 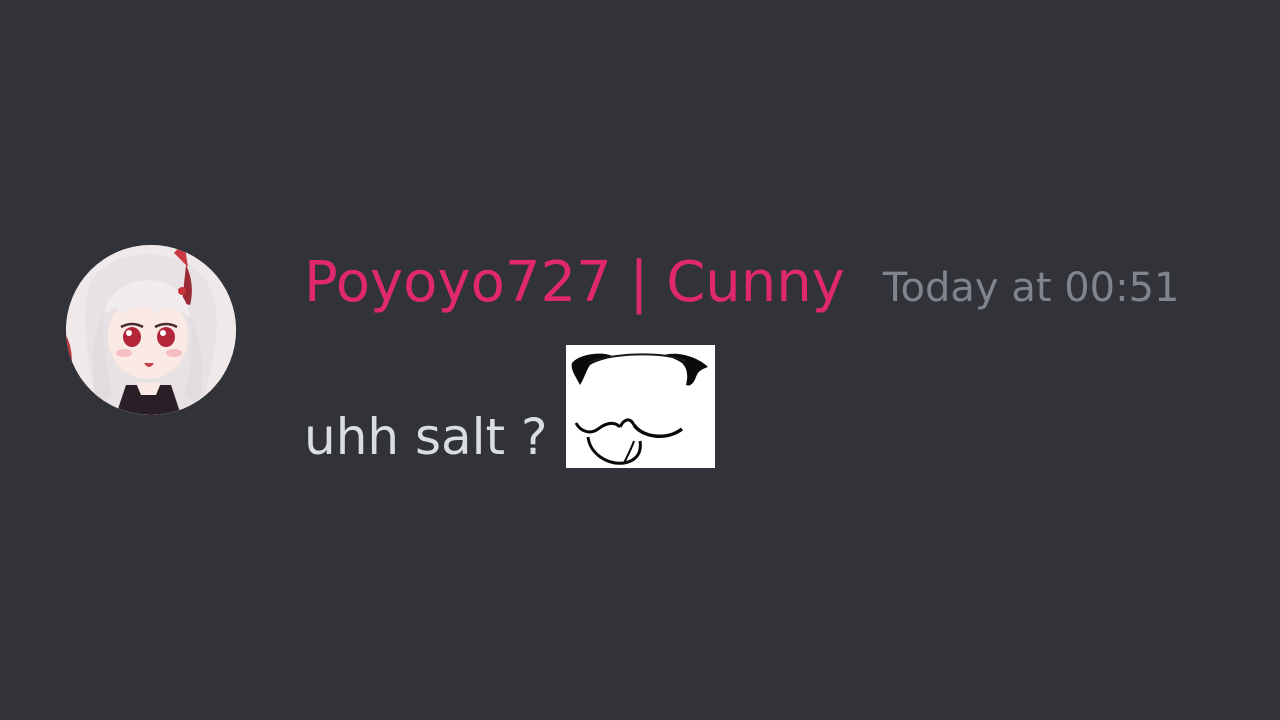 I want to click on anime-girl-avatar-icon, so click(x=151, y=330).